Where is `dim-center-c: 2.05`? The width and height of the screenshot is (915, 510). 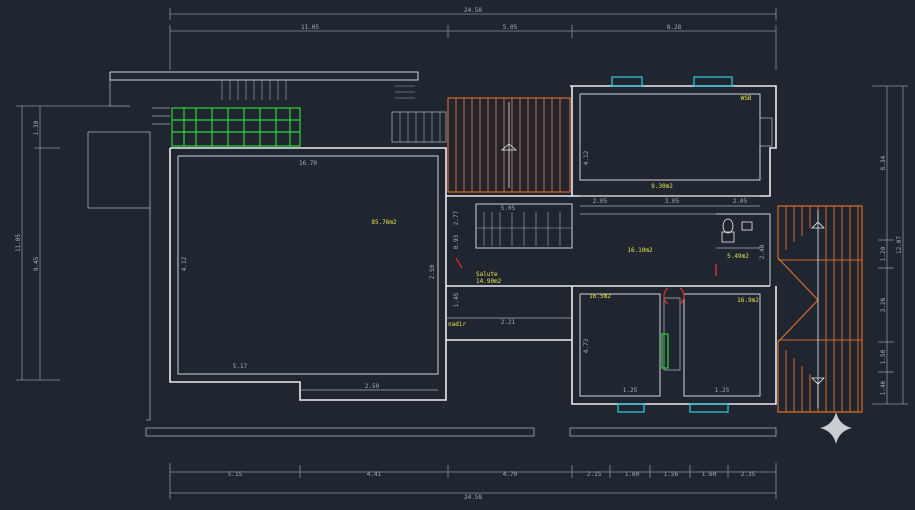
dim-center-c: 2.05 is located at coordinates (740, 201).